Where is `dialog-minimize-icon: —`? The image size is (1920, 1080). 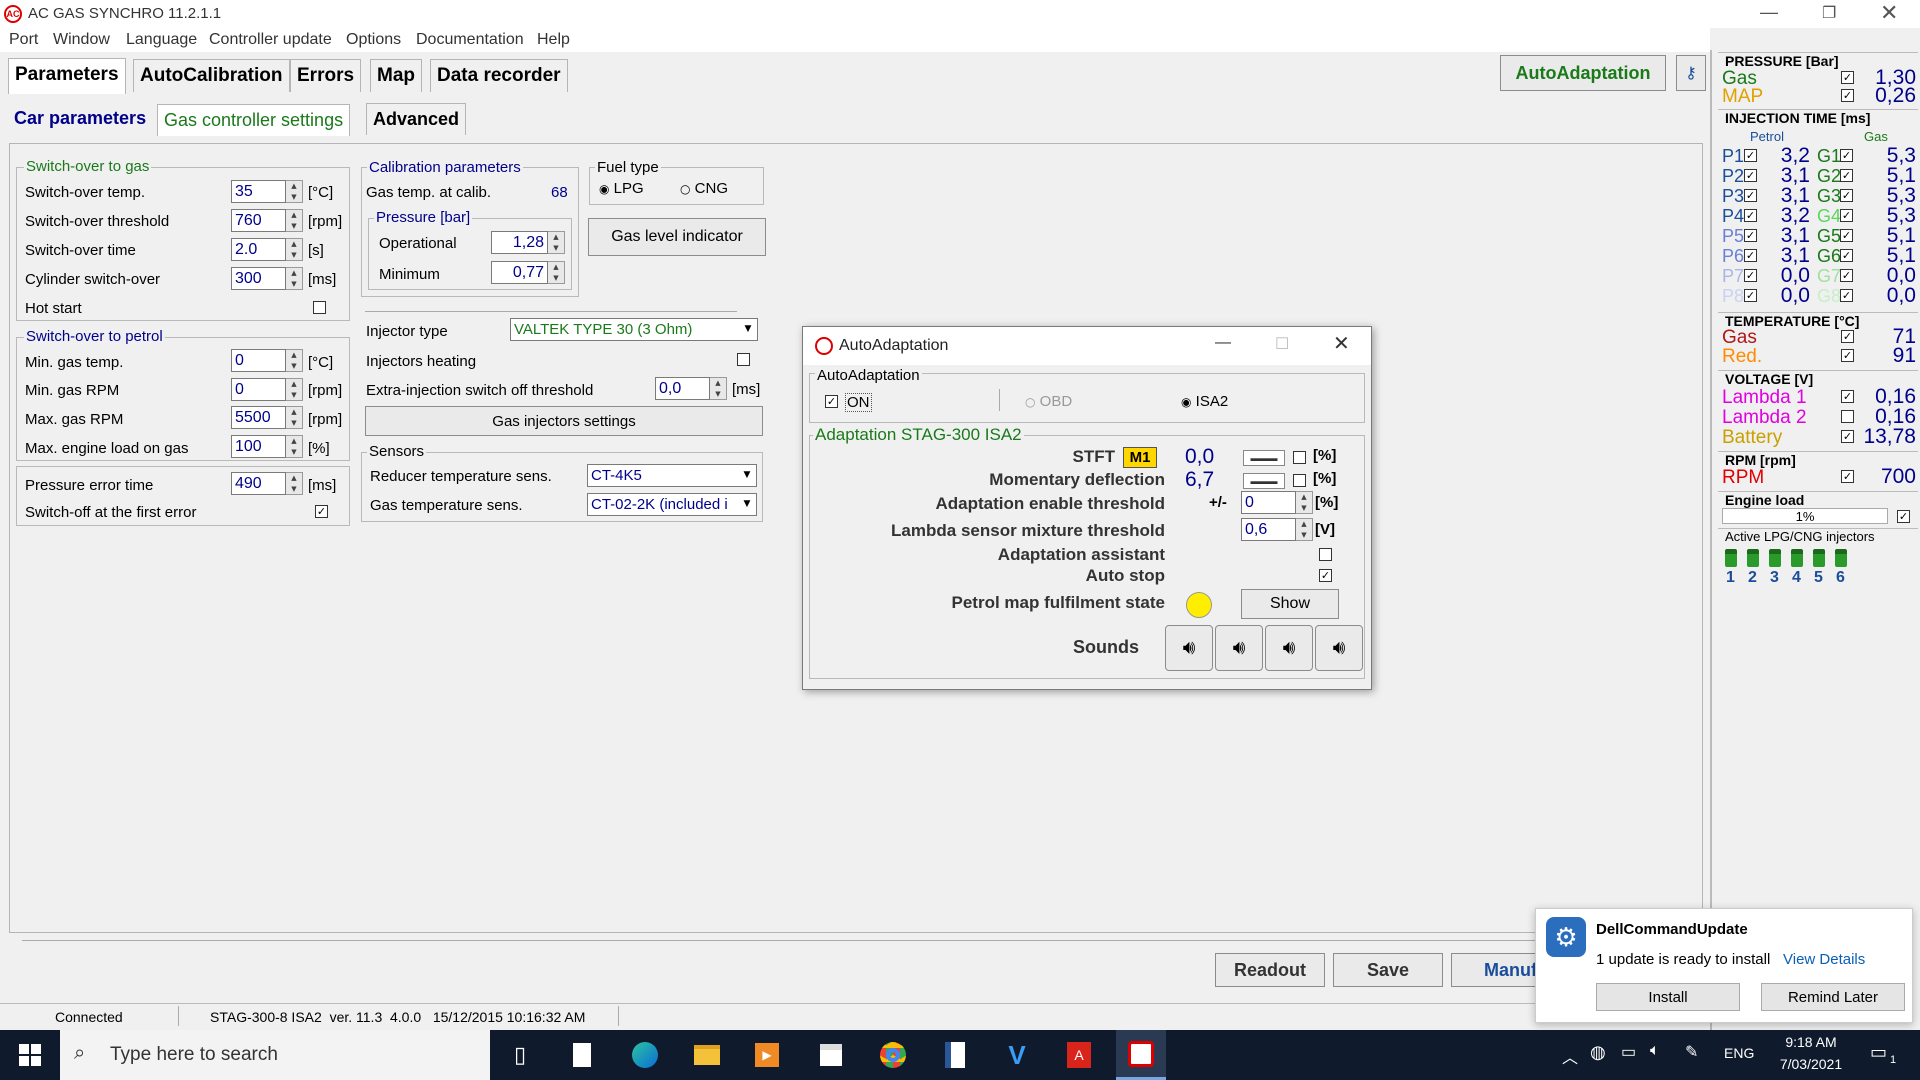 dialog-minimize-icon: — is located at coordinates (1223, 343).